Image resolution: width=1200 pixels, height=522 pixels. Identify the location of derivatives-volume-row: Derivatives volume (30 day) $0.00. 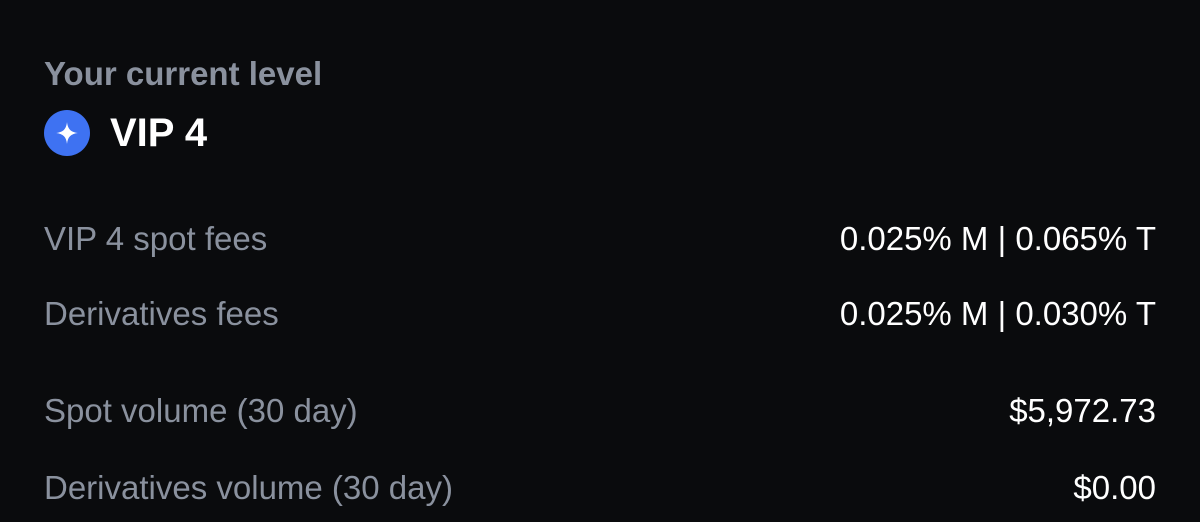
(600, 488).